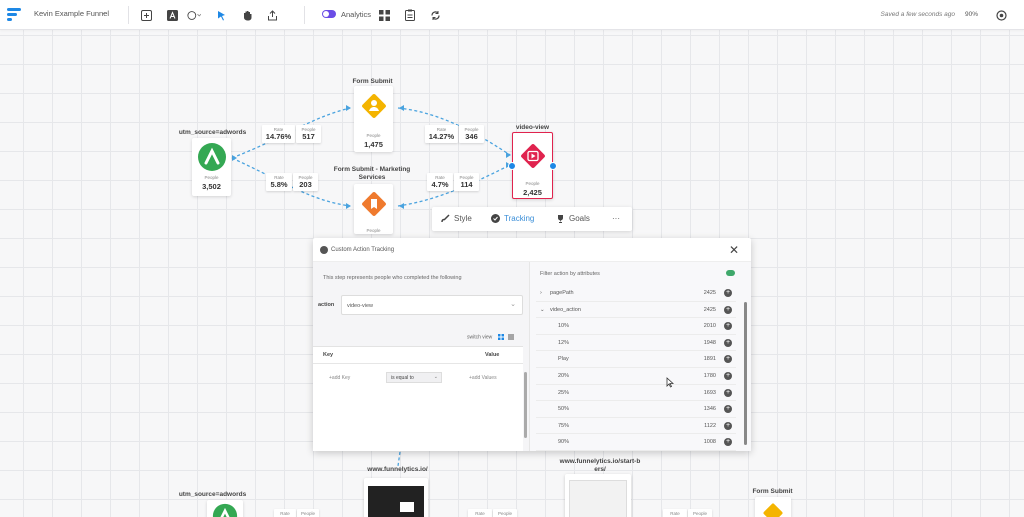 This screenshot has width=1024, height=517. Describe the element at coordinates (211, 157) in the screenshot. I see `adwords-icon` at that location.